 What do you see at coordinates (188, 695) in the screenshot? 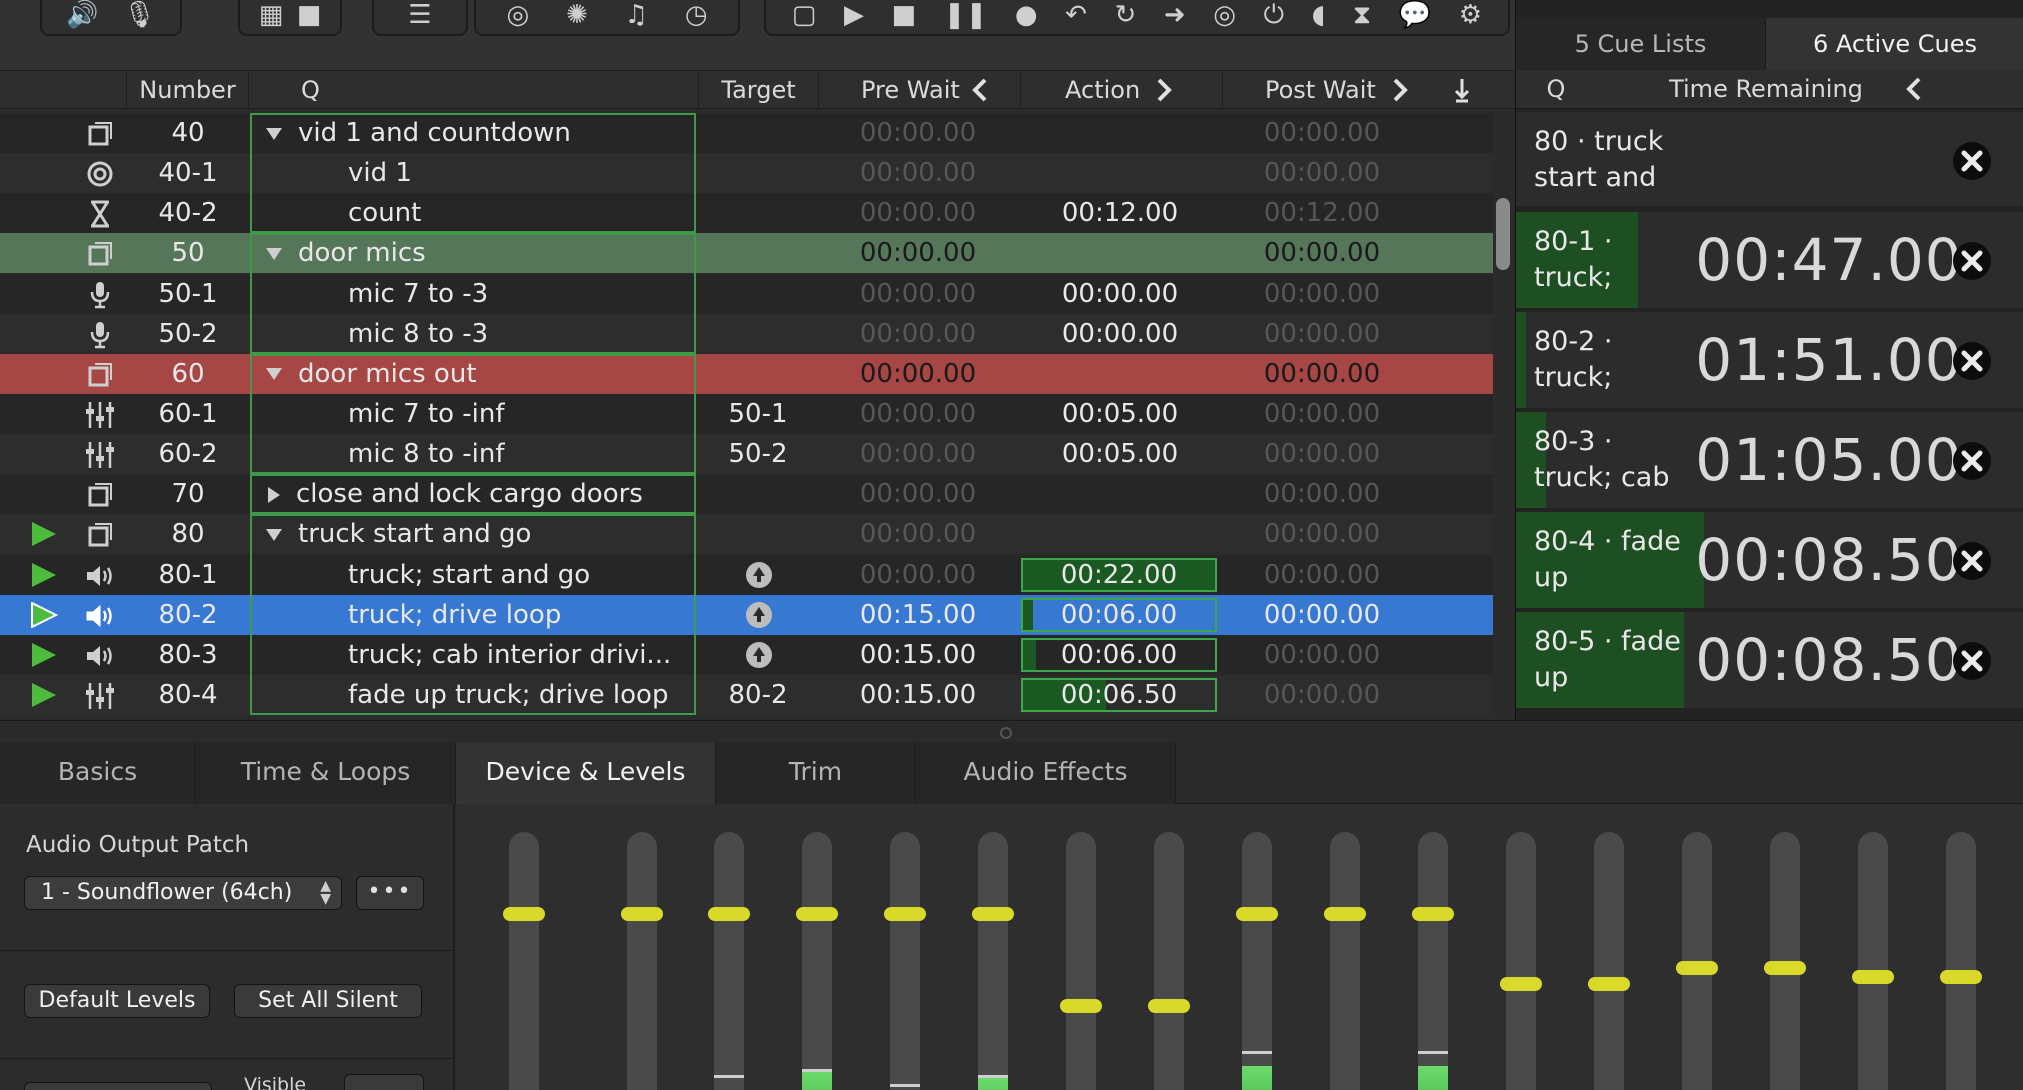
I see `cue-number: 80-4` at bounding box center [188, 695].